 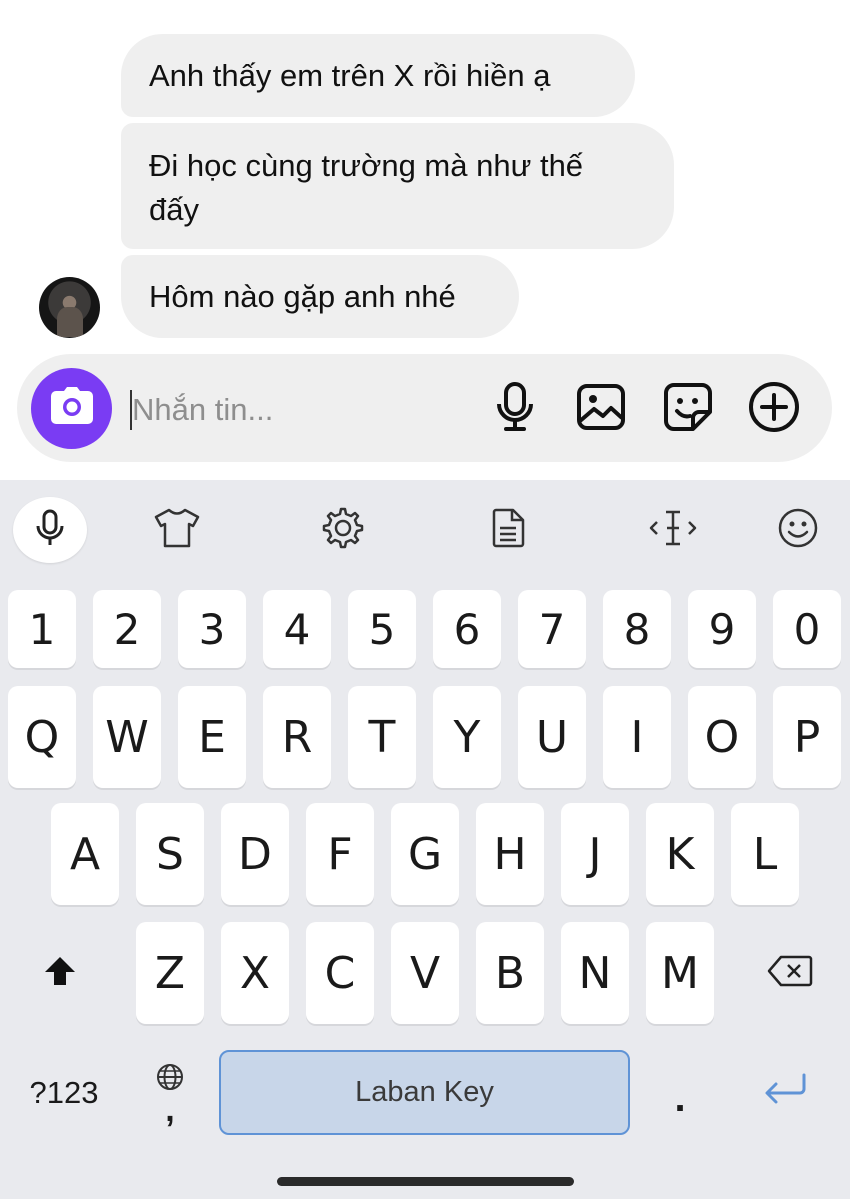 I want to click on add-icon, so click(x=774, y=409).